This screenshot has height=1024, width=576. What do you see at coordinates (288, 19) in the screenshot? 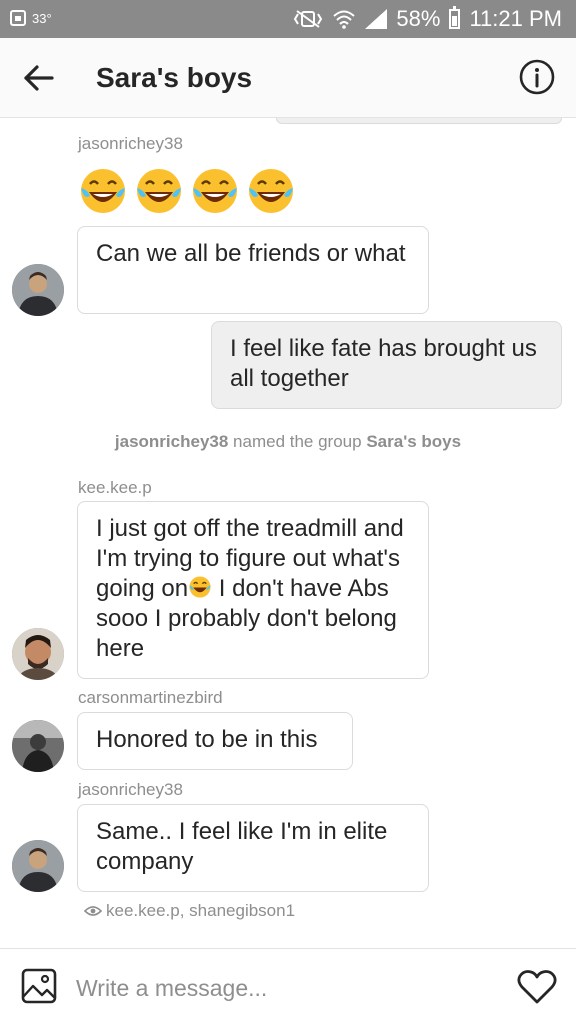
I see `status-bar: 33° 58% 11:21 PM` at bounding box center [288, 19].